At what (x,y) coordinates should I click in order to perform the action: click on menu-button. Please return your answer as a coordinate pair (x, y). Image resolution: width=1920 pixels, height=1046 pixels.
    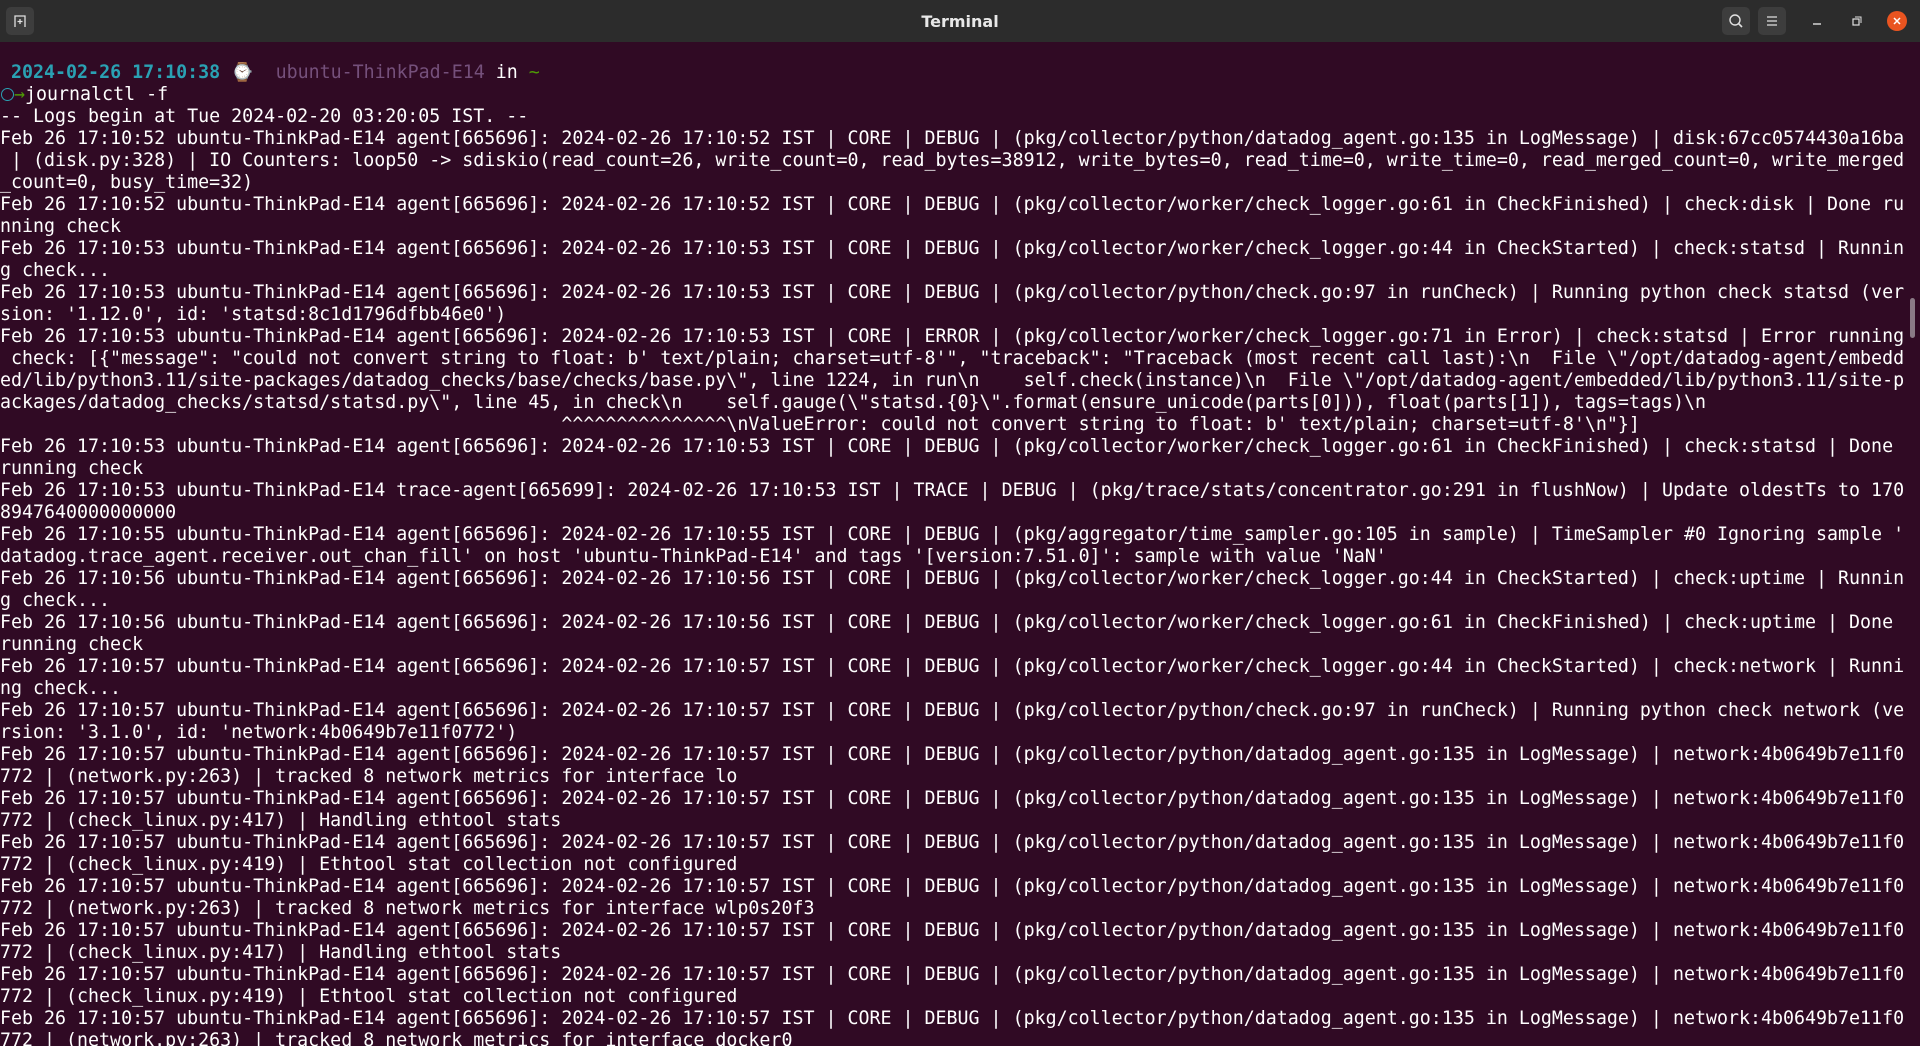
    Looking at the image, I should click on (1772, 21).